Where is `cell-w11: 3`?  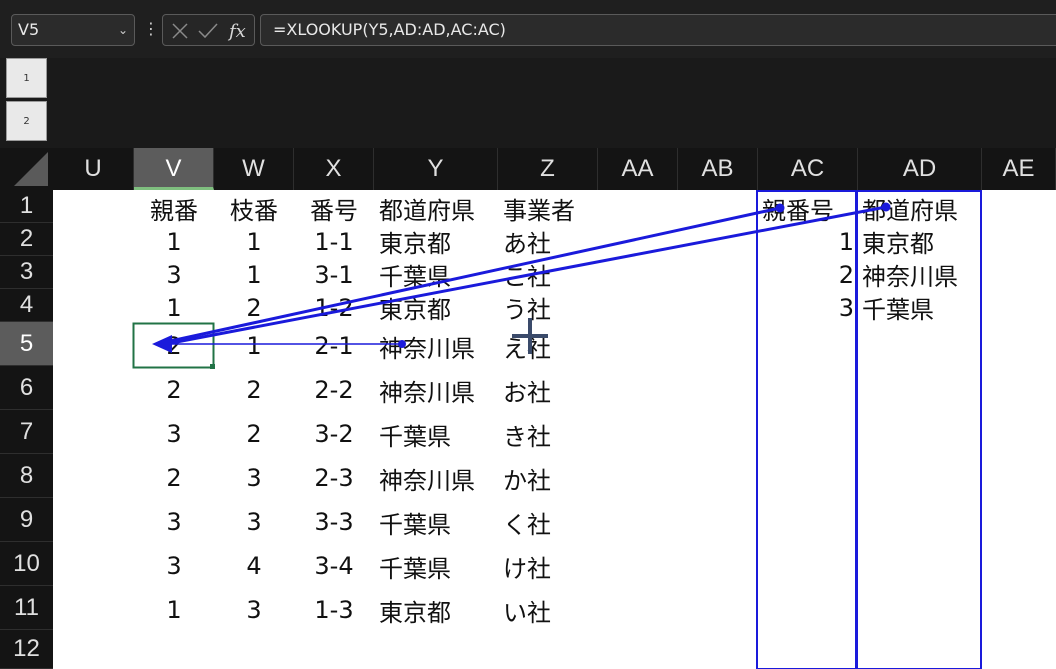
cell-w11: 3 is located at coordinates (254, 610).